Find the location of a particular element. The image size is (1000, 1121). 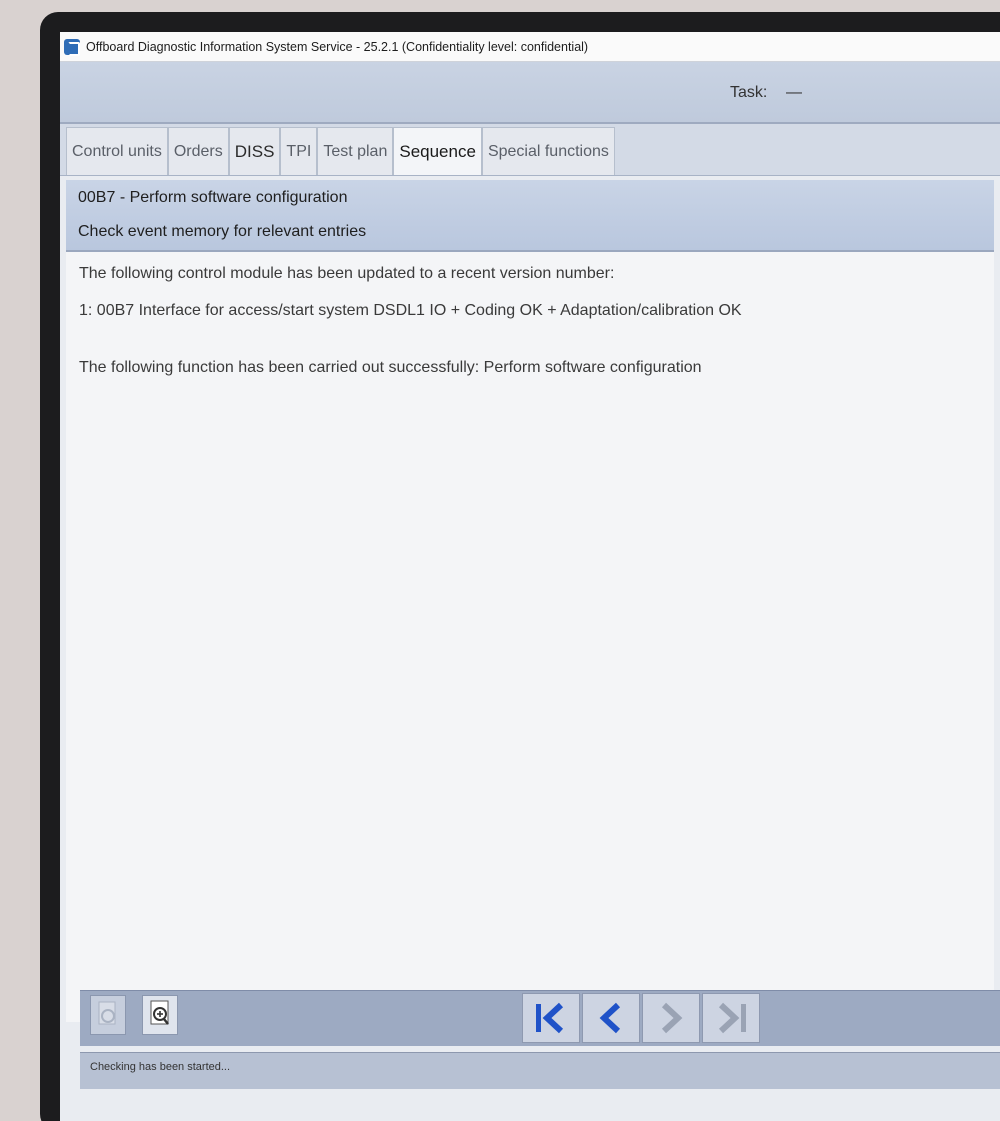

document-search-icon-disabled is located at coordinates (107, 1013).